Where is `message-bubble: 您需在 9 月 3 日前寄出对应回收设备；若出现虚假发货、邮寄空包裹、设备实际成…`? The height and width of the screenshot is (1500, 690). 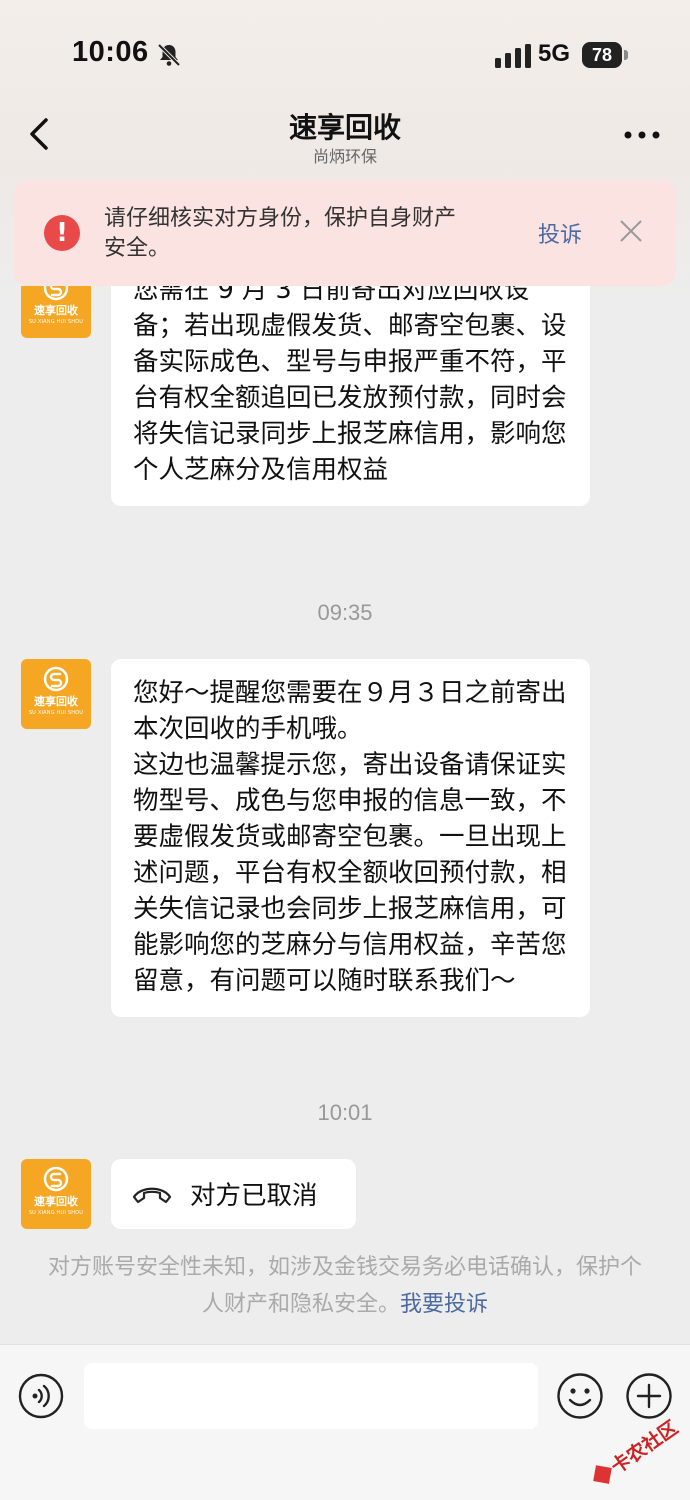 message-bubble: 您需在 9 月 3 日前寄出对应回收设备；若出现虚假发货、邮寄空包裹、设备实际成… is located at coordinates (350, 396).